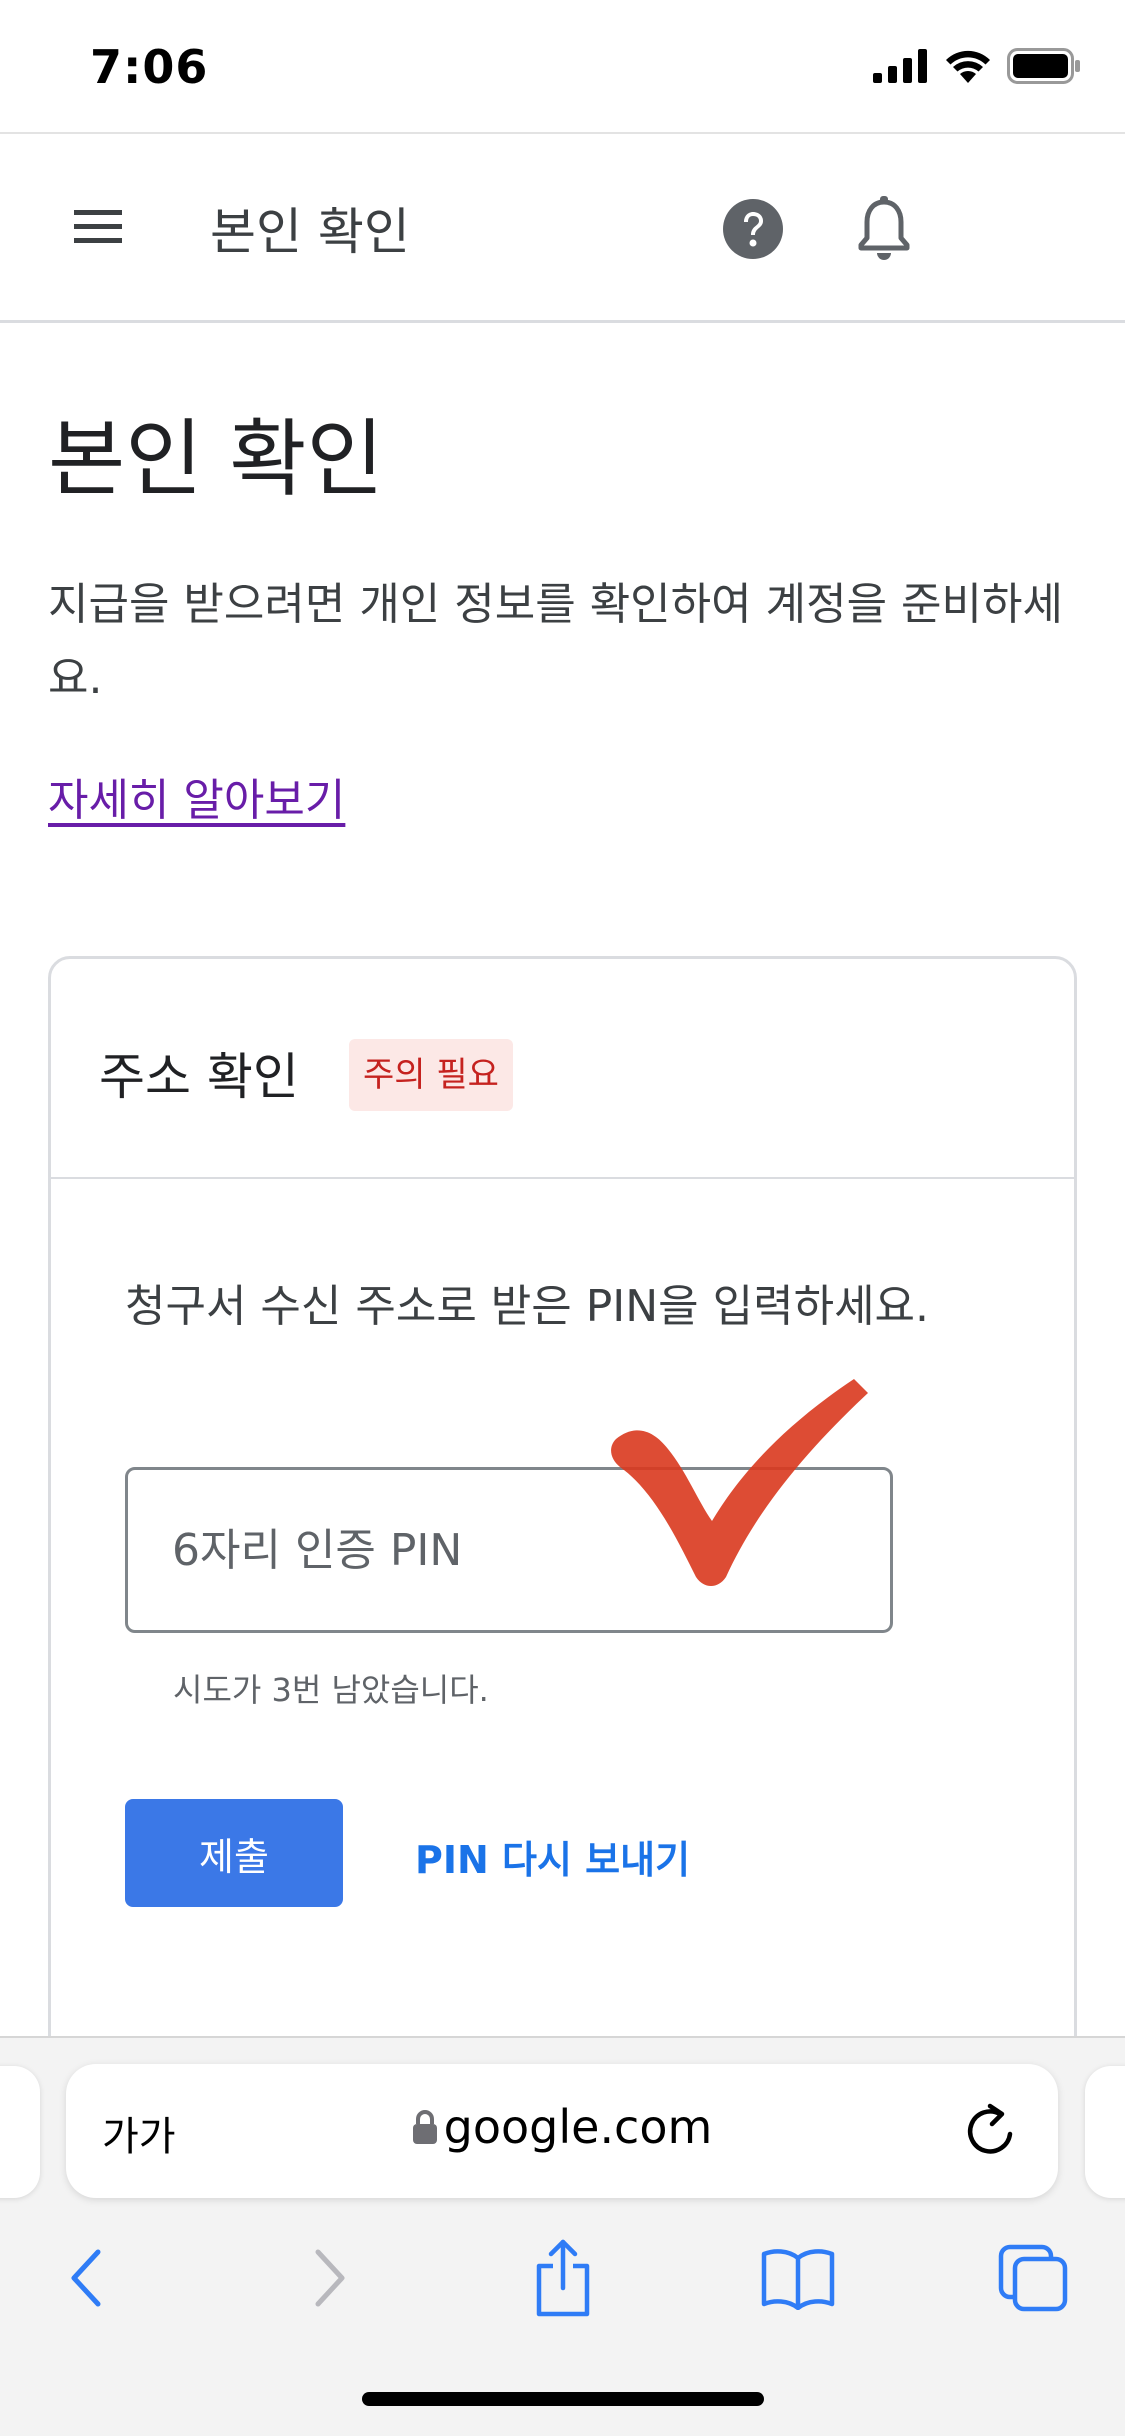  Describe the element at coordinates (562, 66) in the screenshot. I see `status-bar: 7:06` at that location.